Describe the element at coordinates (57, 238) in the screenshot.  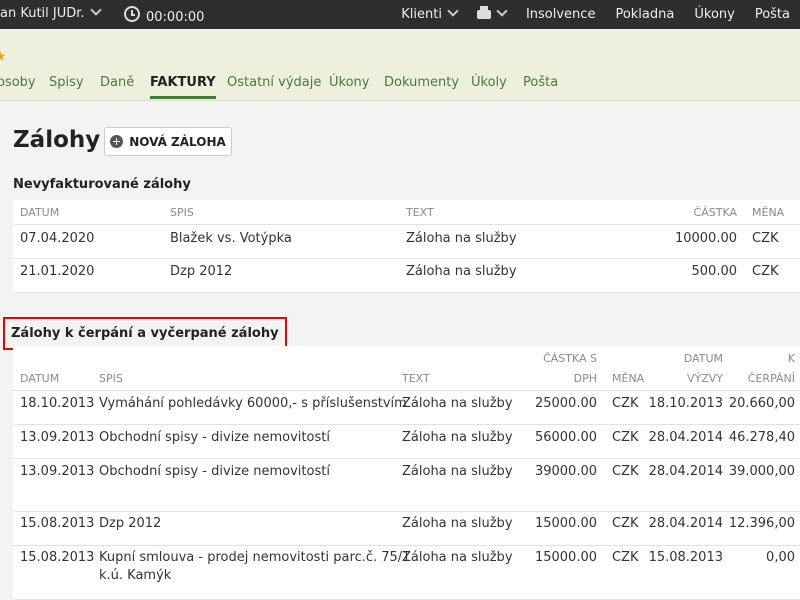
I see `cell-datum: 07.04.2020` at that location.